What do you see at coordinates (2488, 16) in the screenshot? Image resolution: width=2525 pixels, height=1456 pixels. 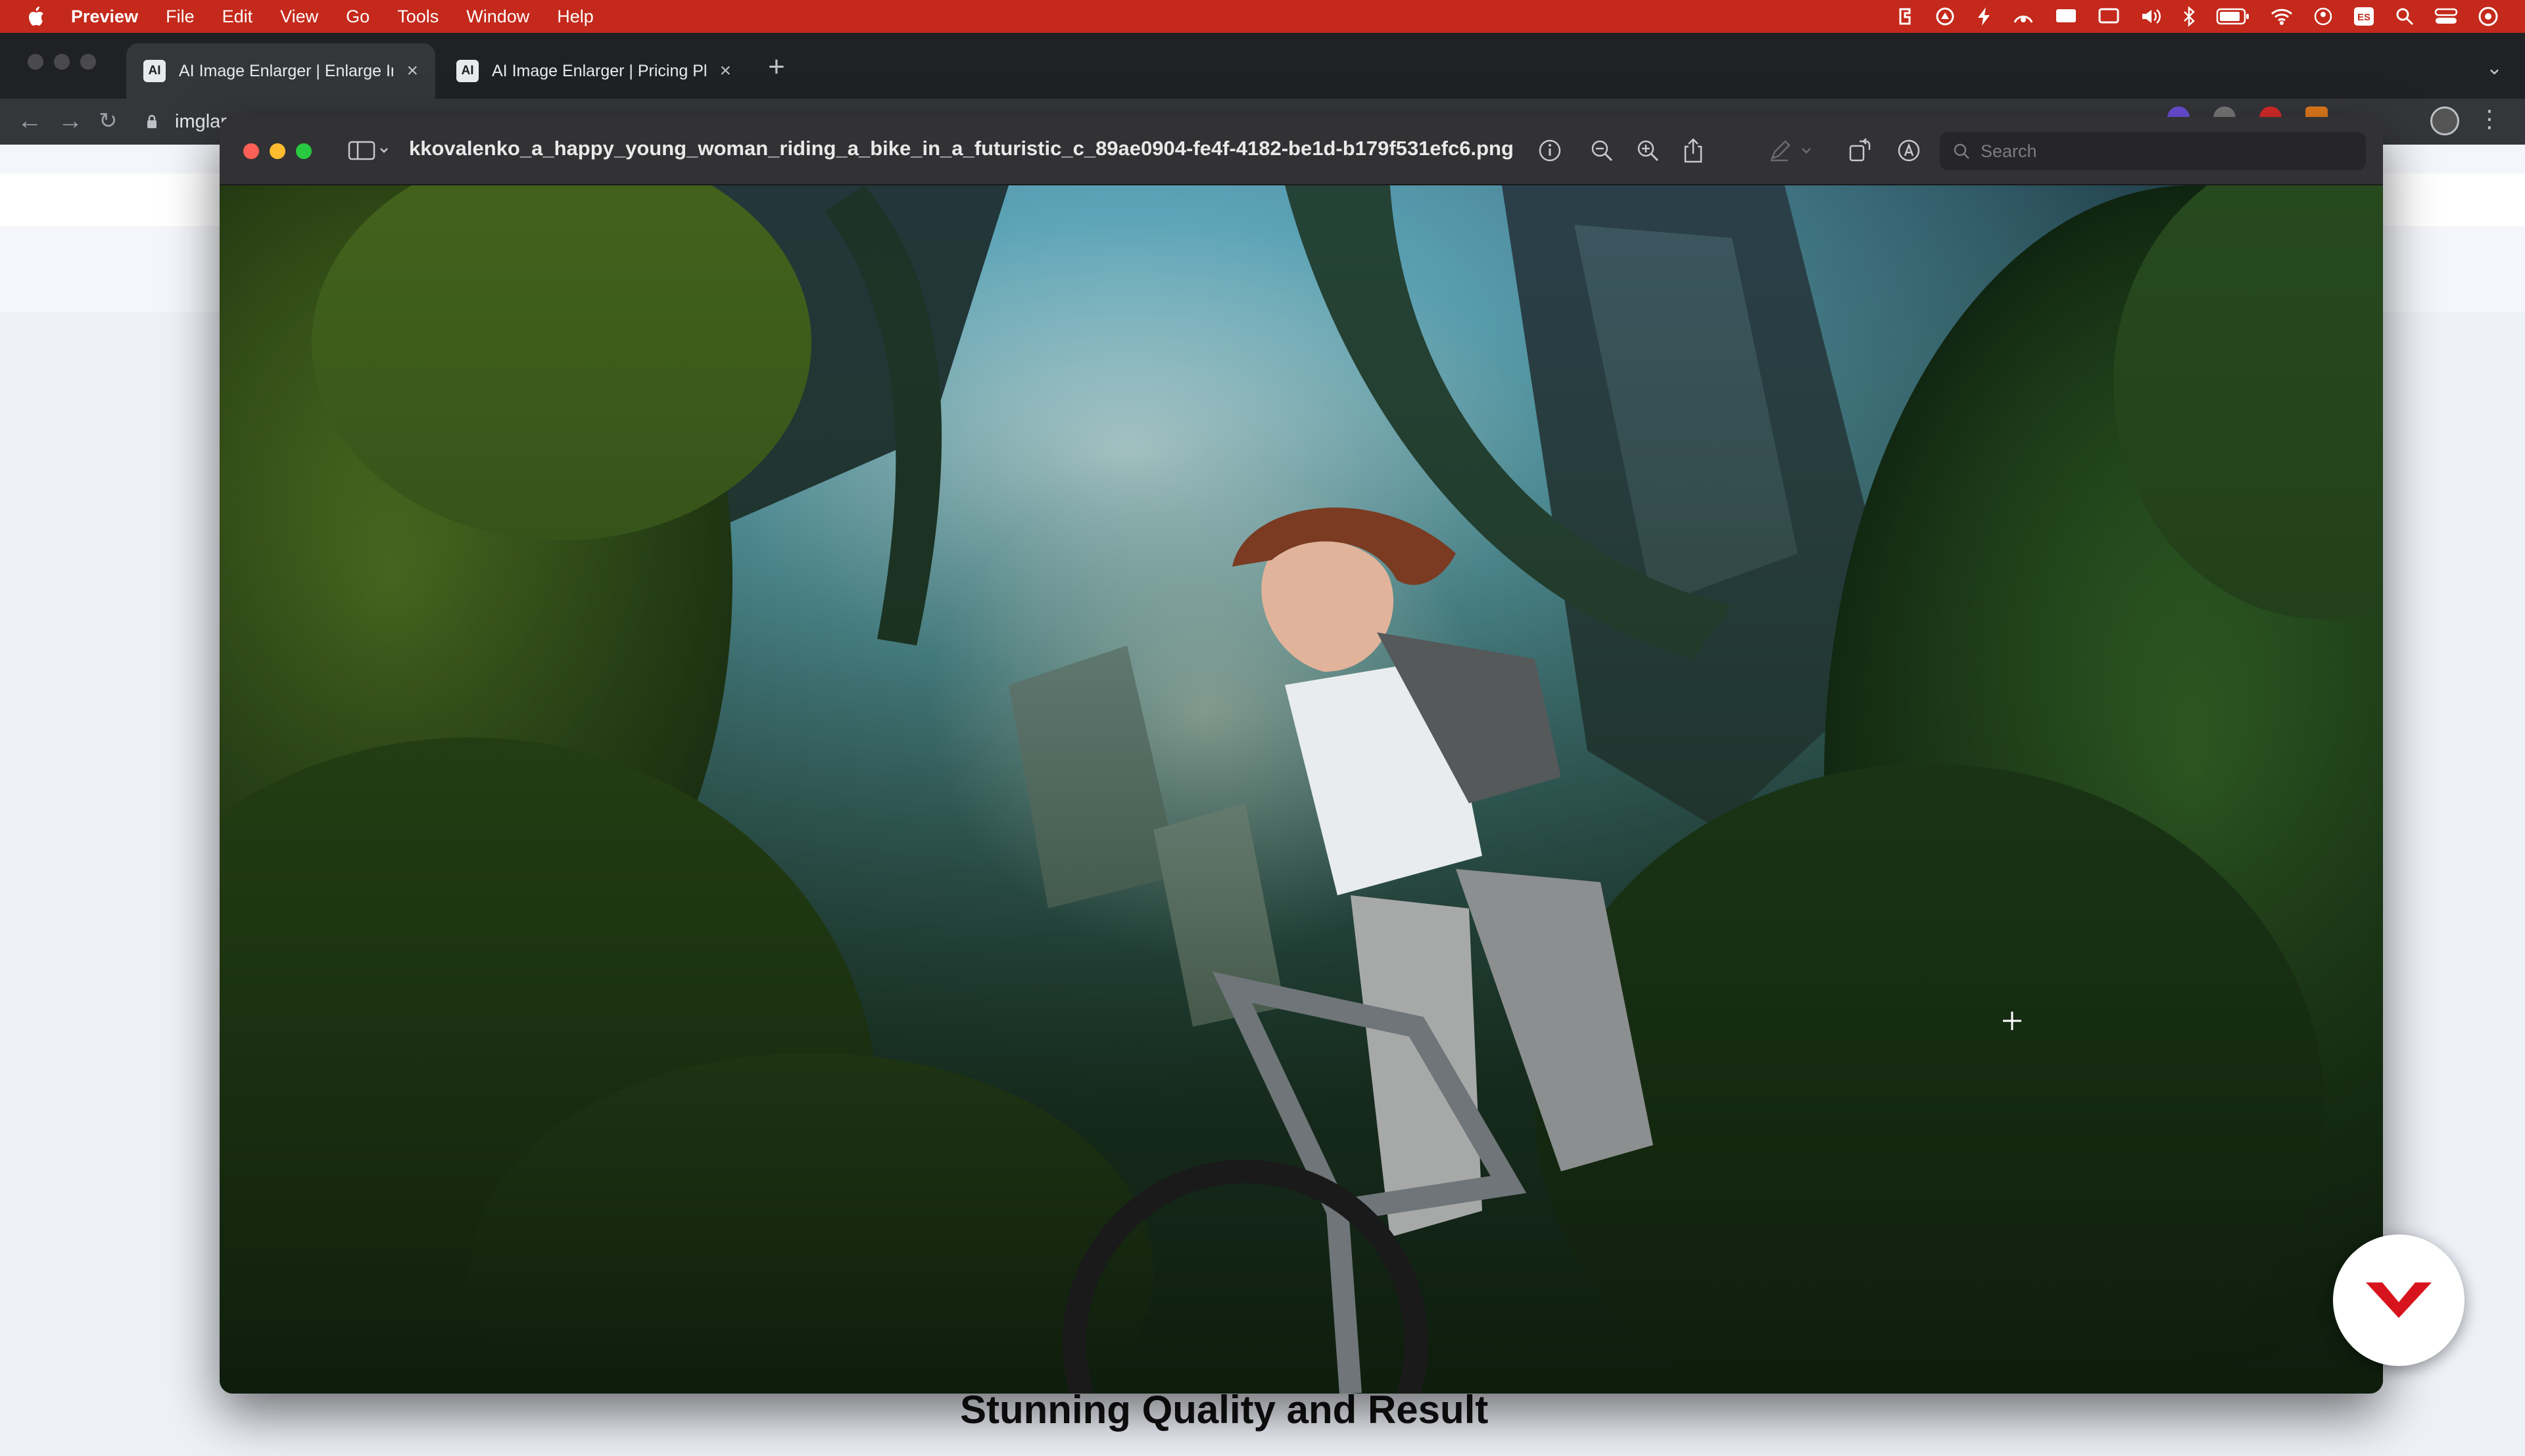 I see `siri-icon` at bounding box center [2488, 16].